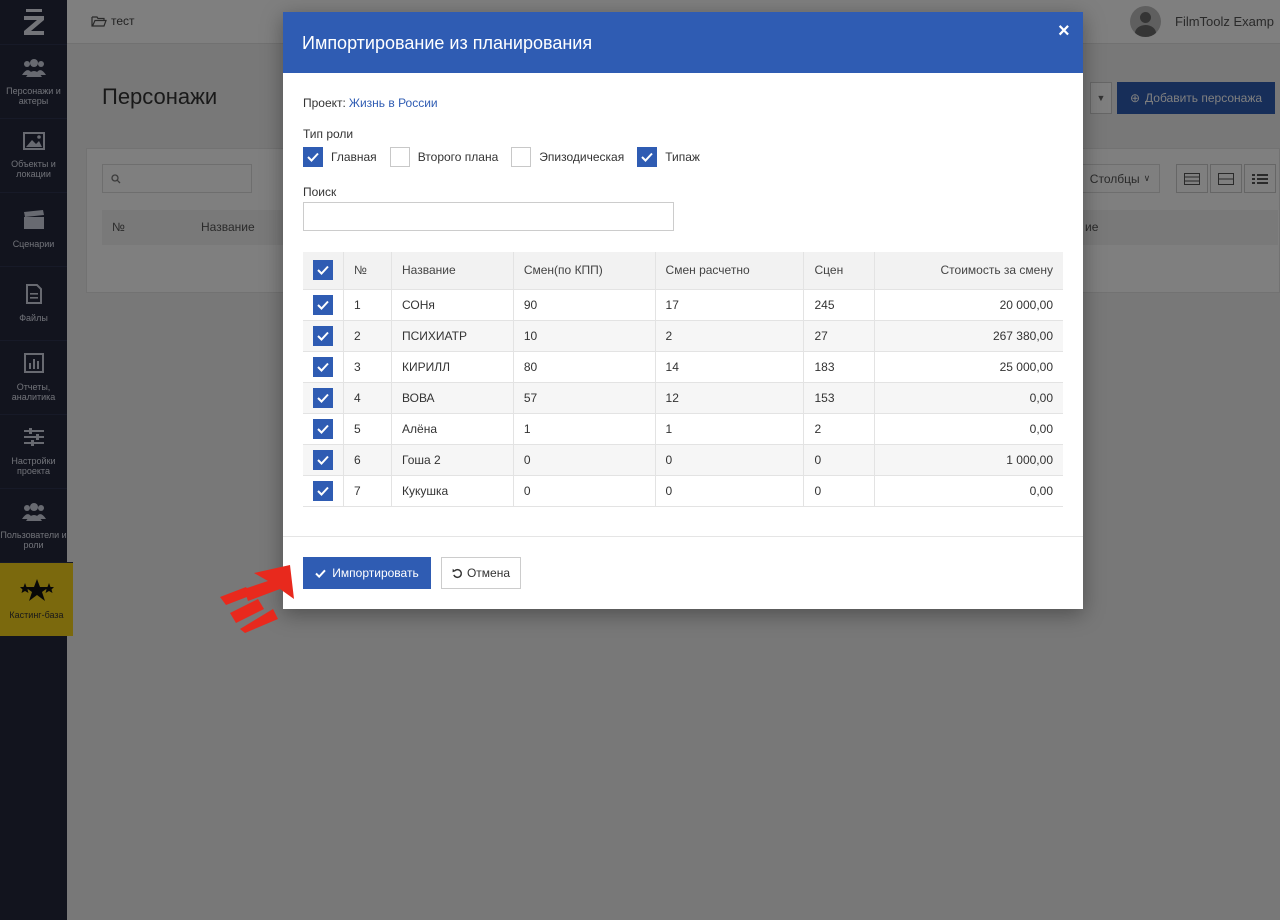 The height and width of the screenshot is (920, 1280). I want to click on table-row: 5 Алёна 1 1 2 0,00, so click(683, 429).